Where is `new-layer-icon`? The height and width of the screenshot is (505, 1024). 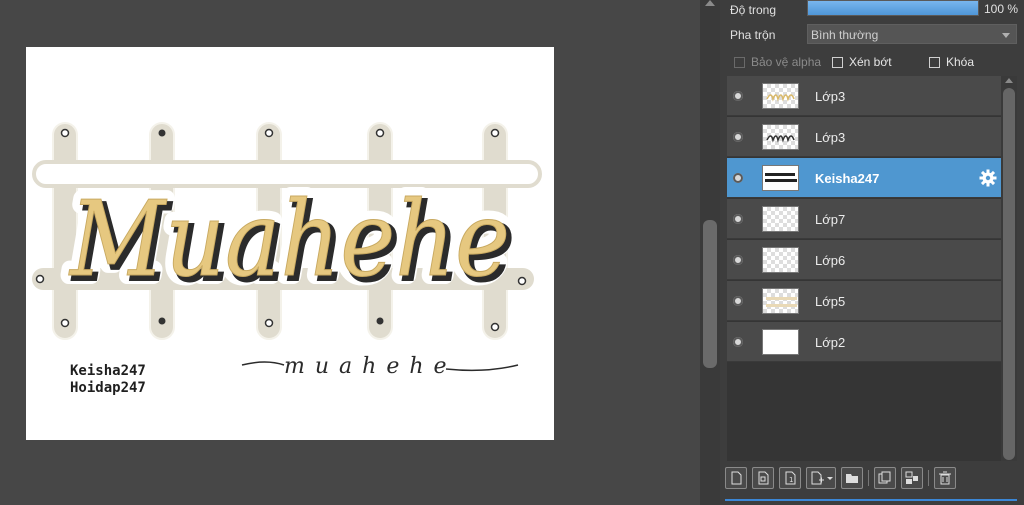
new-layer-icon is located at coordinates (736, 478).